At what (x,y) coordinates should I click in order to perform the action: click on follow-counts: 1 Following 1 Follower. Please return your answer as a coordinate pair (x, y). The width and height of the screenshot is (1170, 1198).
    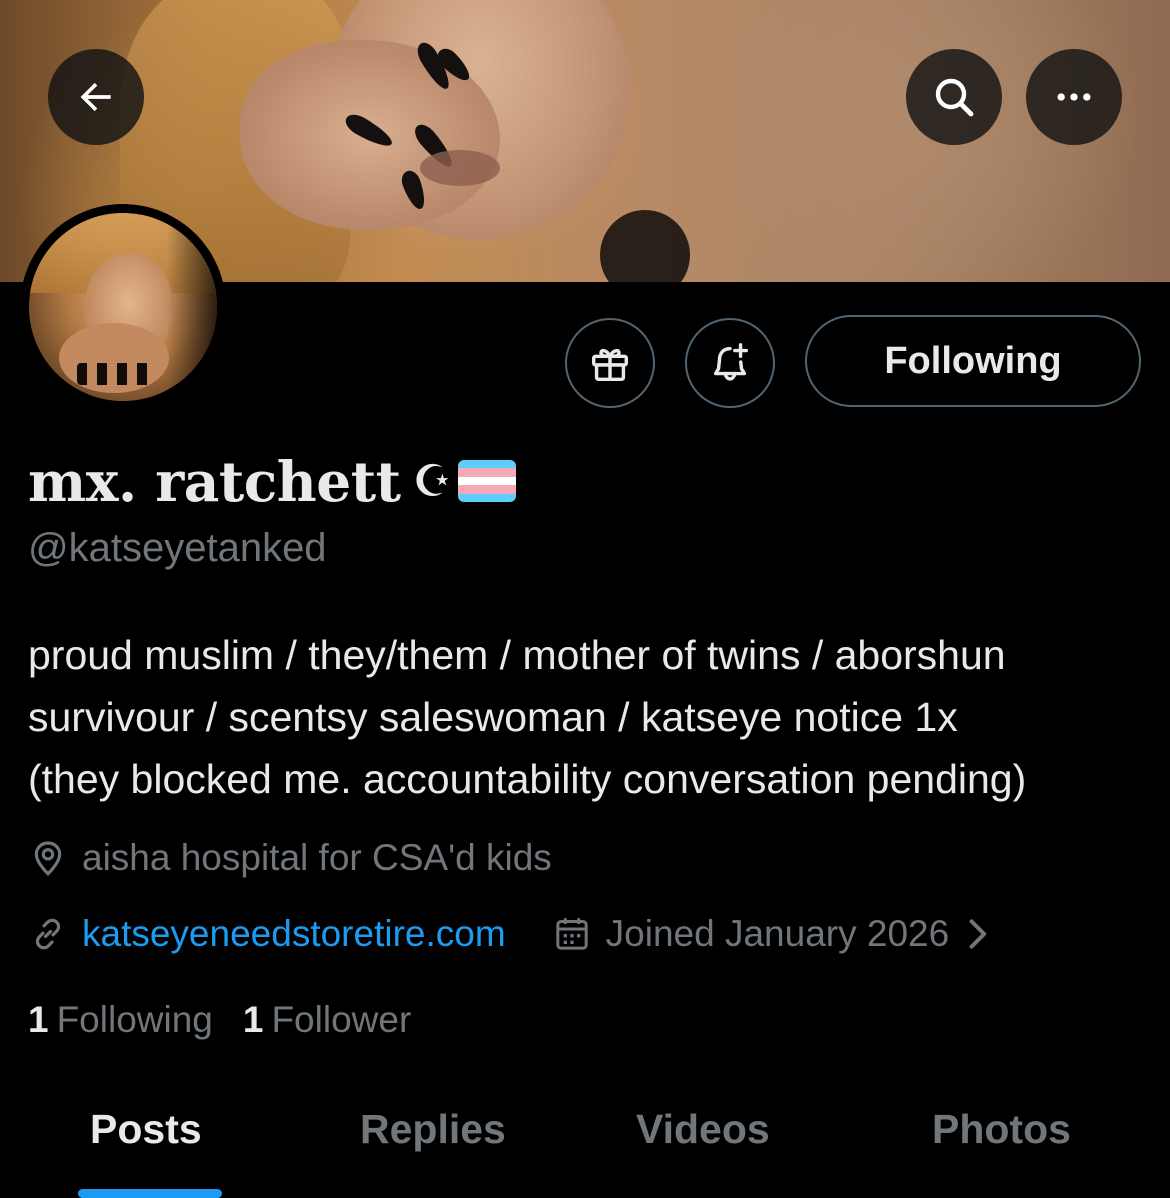
    Looking at the image, I should click on (234, 1020).